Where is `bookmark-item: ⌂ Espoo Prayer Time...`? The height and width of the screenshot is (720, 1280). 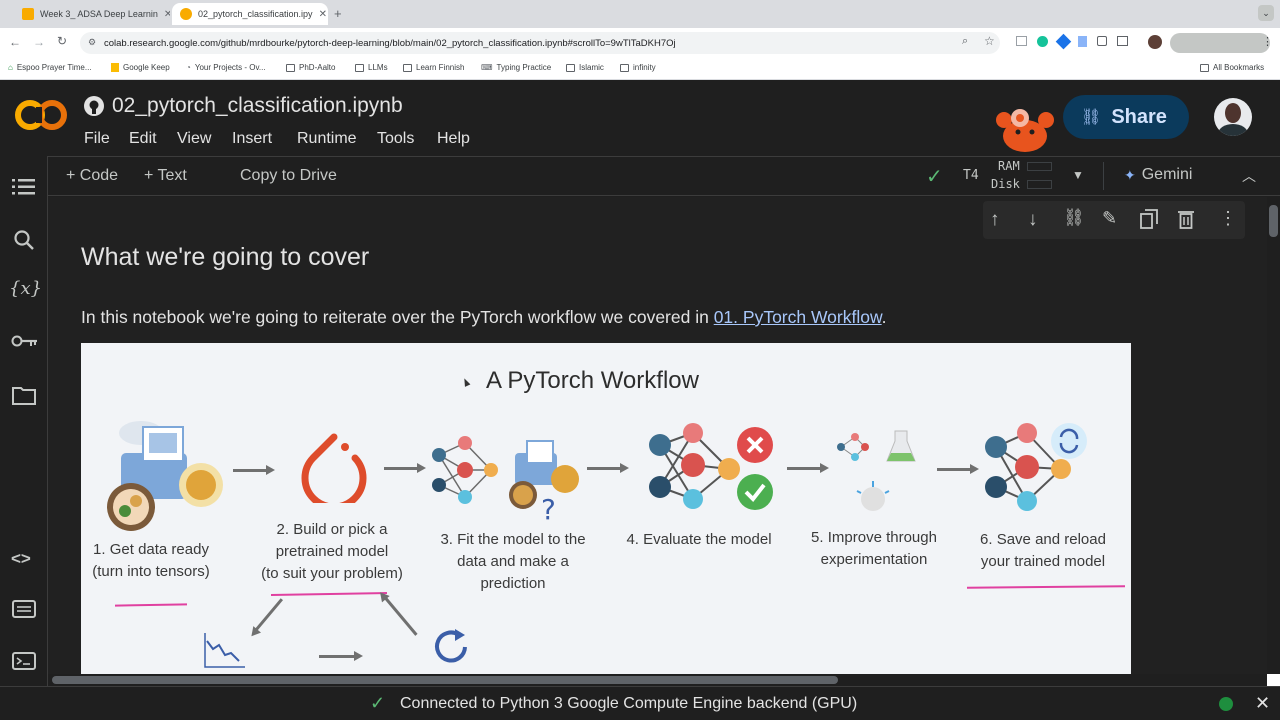
bookmark-item: ⌂ Espoo Prayer Time... is located at coordinates (50, 67).